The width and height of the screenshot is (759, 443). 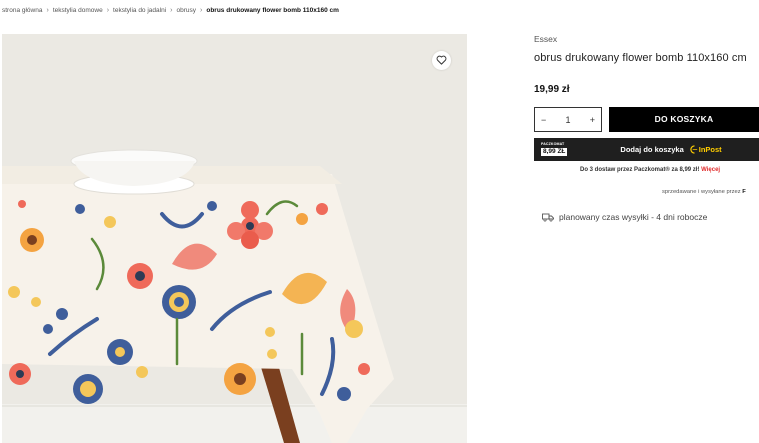 I want to click on paczkomat-add-label: Dodaj do koszyka, so click(x=652, y=149).